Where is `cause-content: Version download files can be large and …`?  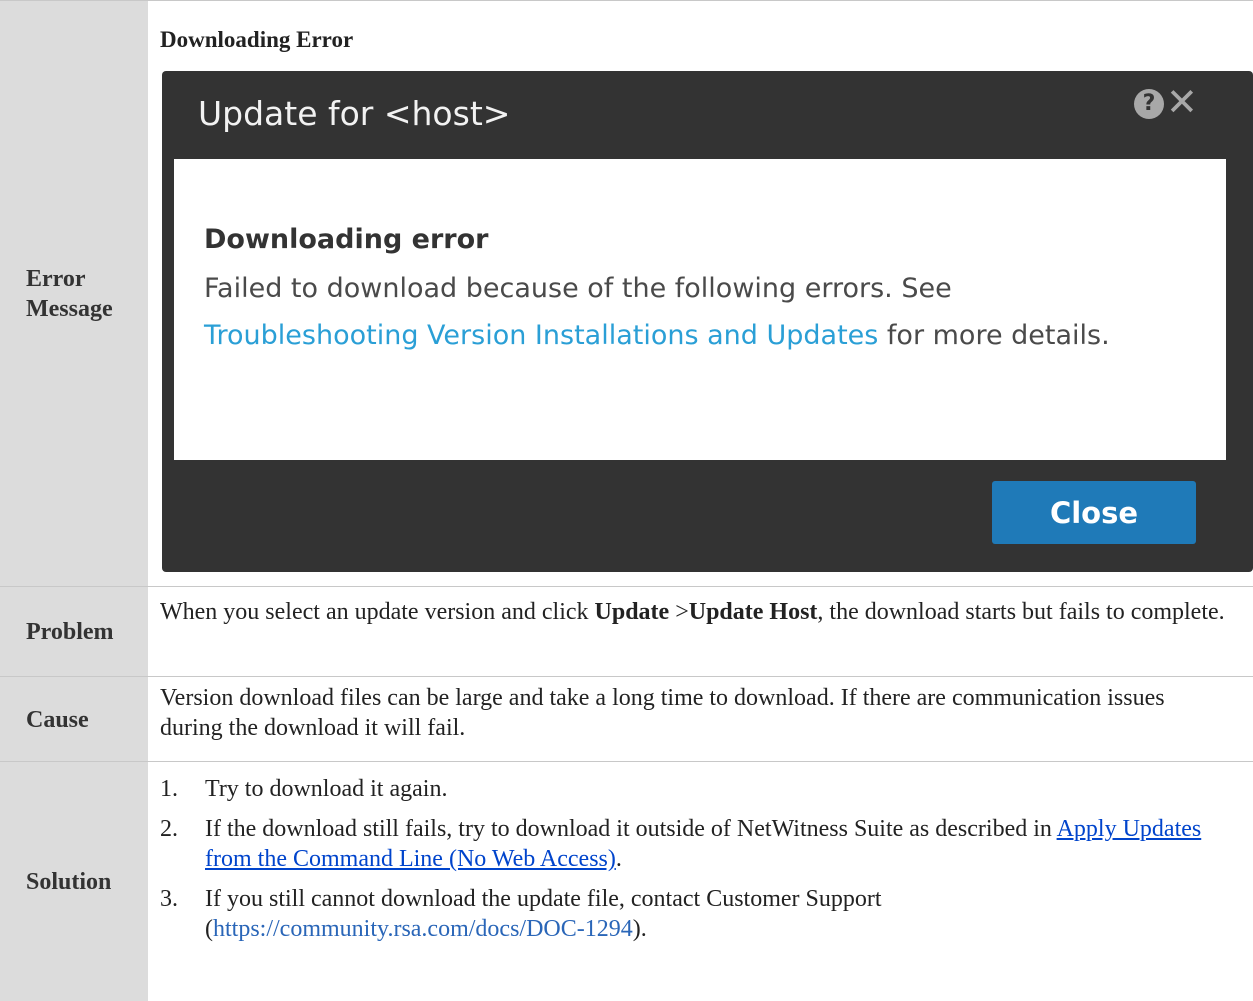 cause-content: Version download files can be large and … is located at coordinates (700, 719).